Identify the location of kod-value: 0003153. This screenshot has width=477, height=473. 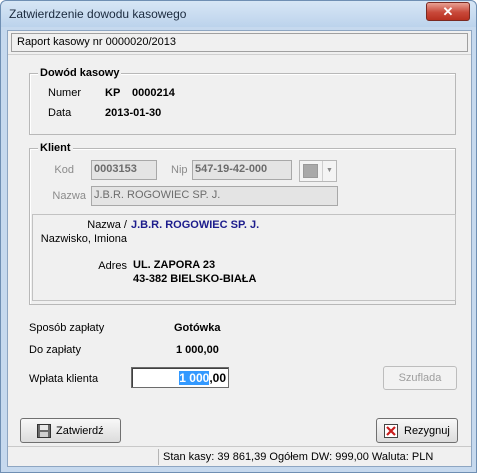
(115, 169).